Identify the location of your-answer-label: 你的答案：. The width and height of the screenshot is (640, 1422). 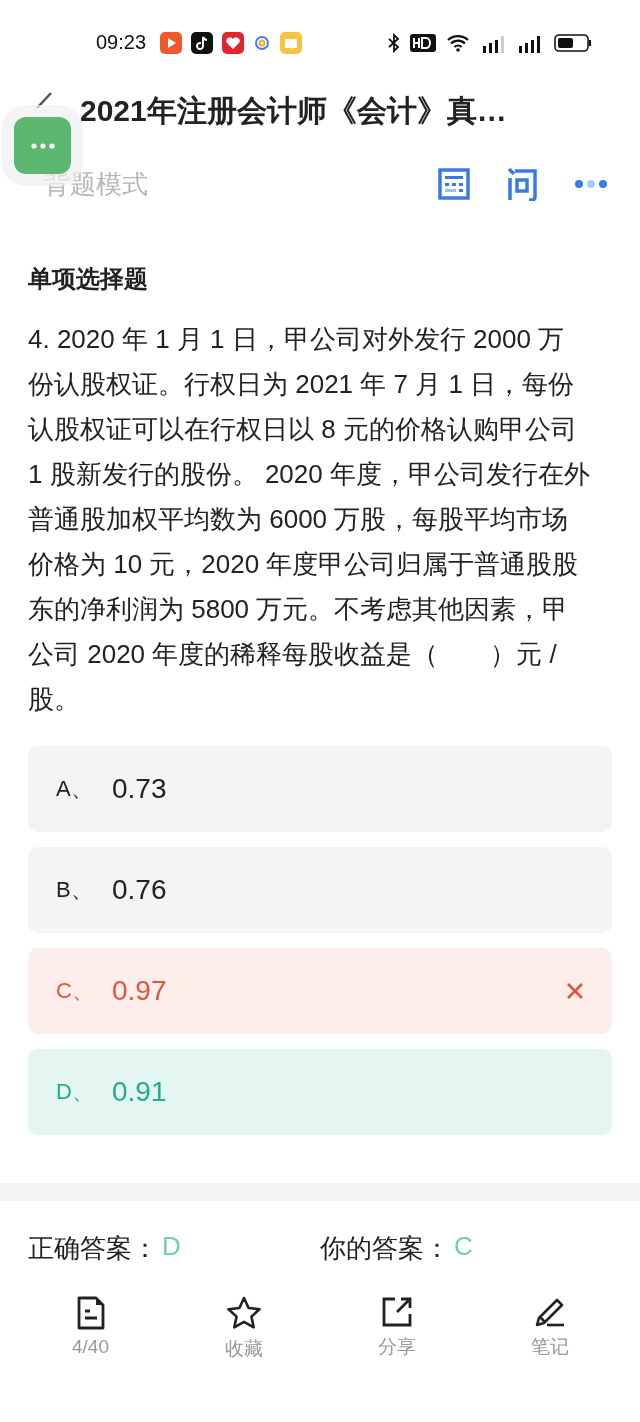
(385, 1248).